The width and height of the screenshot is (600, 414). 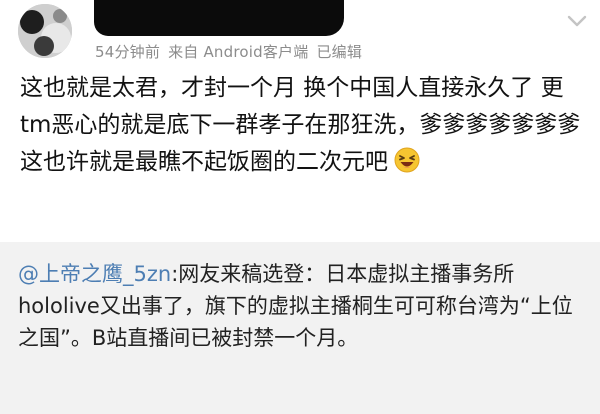 I want to click on mention-link: @上帝之鹰_5zn, so click(x=94, y=274).